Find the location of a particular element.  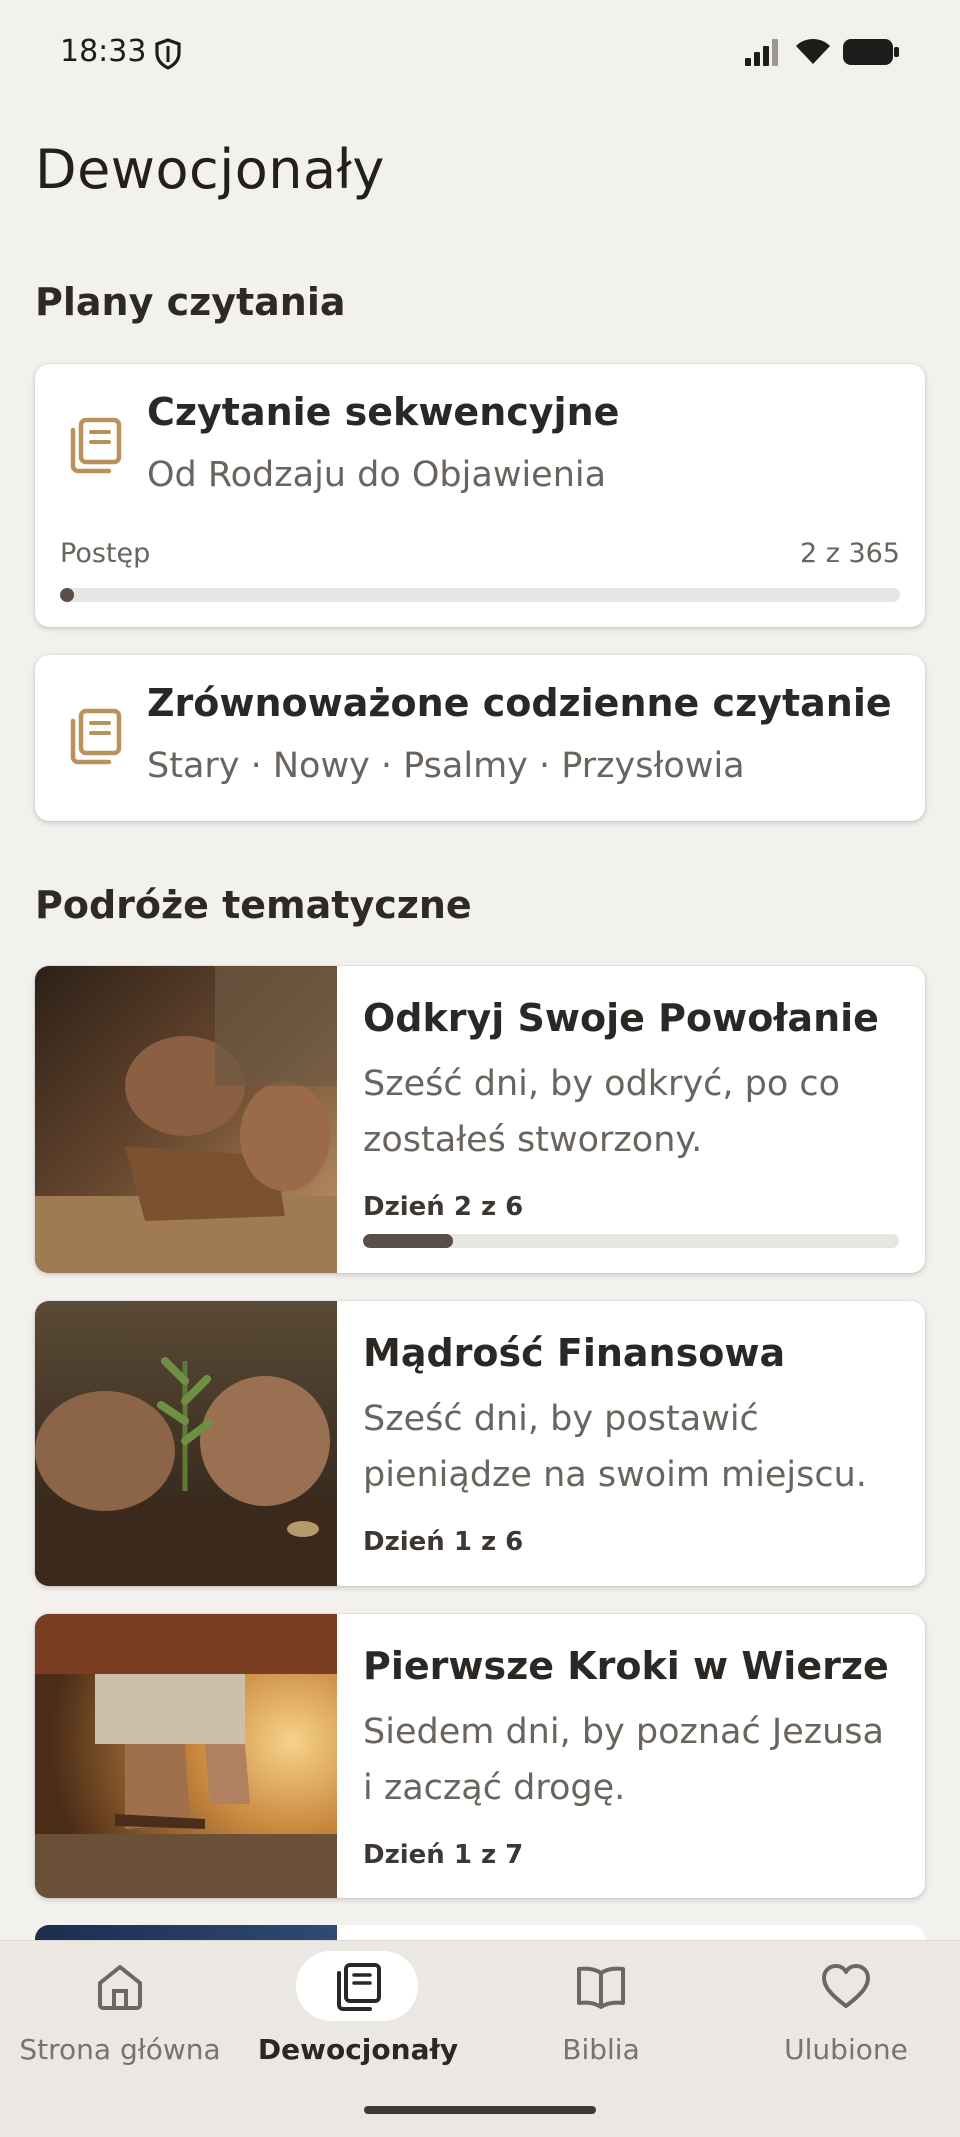

plan-subtitle: Stary · Nowy · Psalmy · Przysłowia is located at coordinates (446, 766).